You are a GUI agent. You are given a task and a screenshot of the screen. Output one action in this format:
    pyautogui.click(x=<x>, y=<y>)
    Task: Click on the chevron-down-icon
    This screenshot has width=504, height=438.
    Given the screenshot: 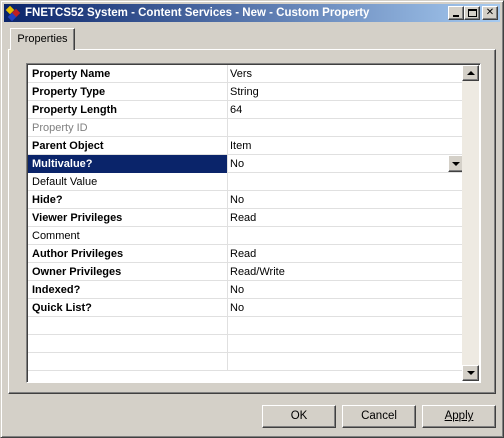 What is the action you would take?
    pyautogui.click(x=456, y=163)
    